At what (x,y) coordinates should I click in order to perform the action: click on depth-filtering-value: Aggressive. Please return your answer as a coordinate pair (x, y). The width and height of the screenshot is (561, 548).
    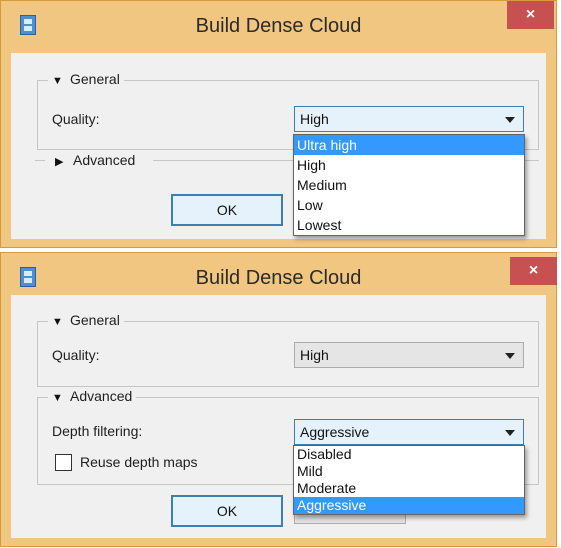
    Looking at the image, I should click on (335, 432).